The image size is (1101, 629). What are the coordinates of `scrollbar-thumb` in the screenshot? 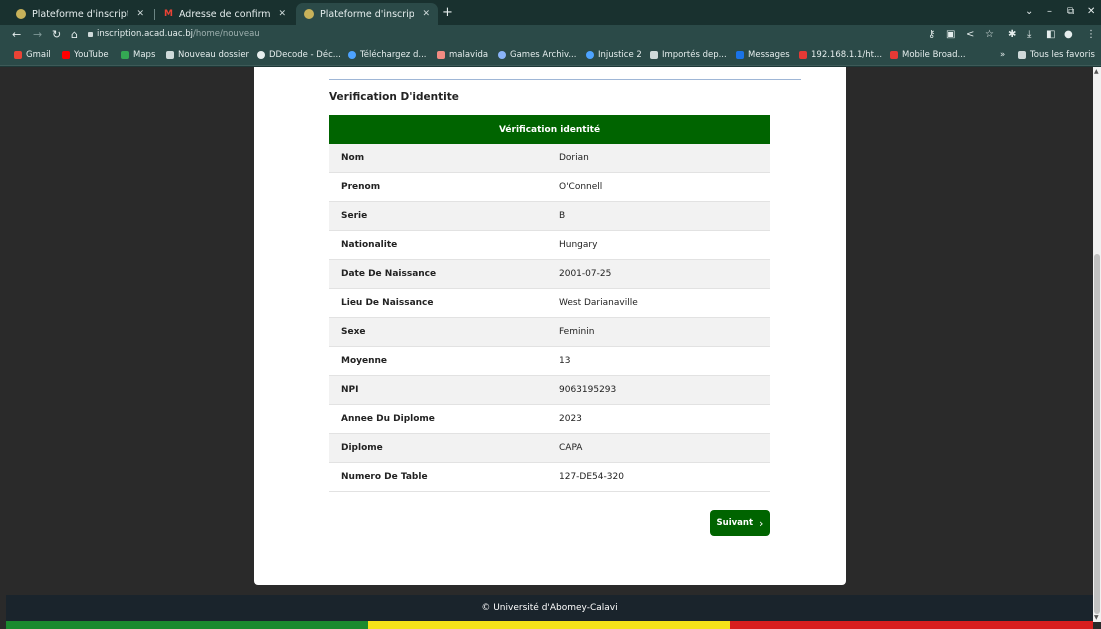 It's located at (1097, 434).